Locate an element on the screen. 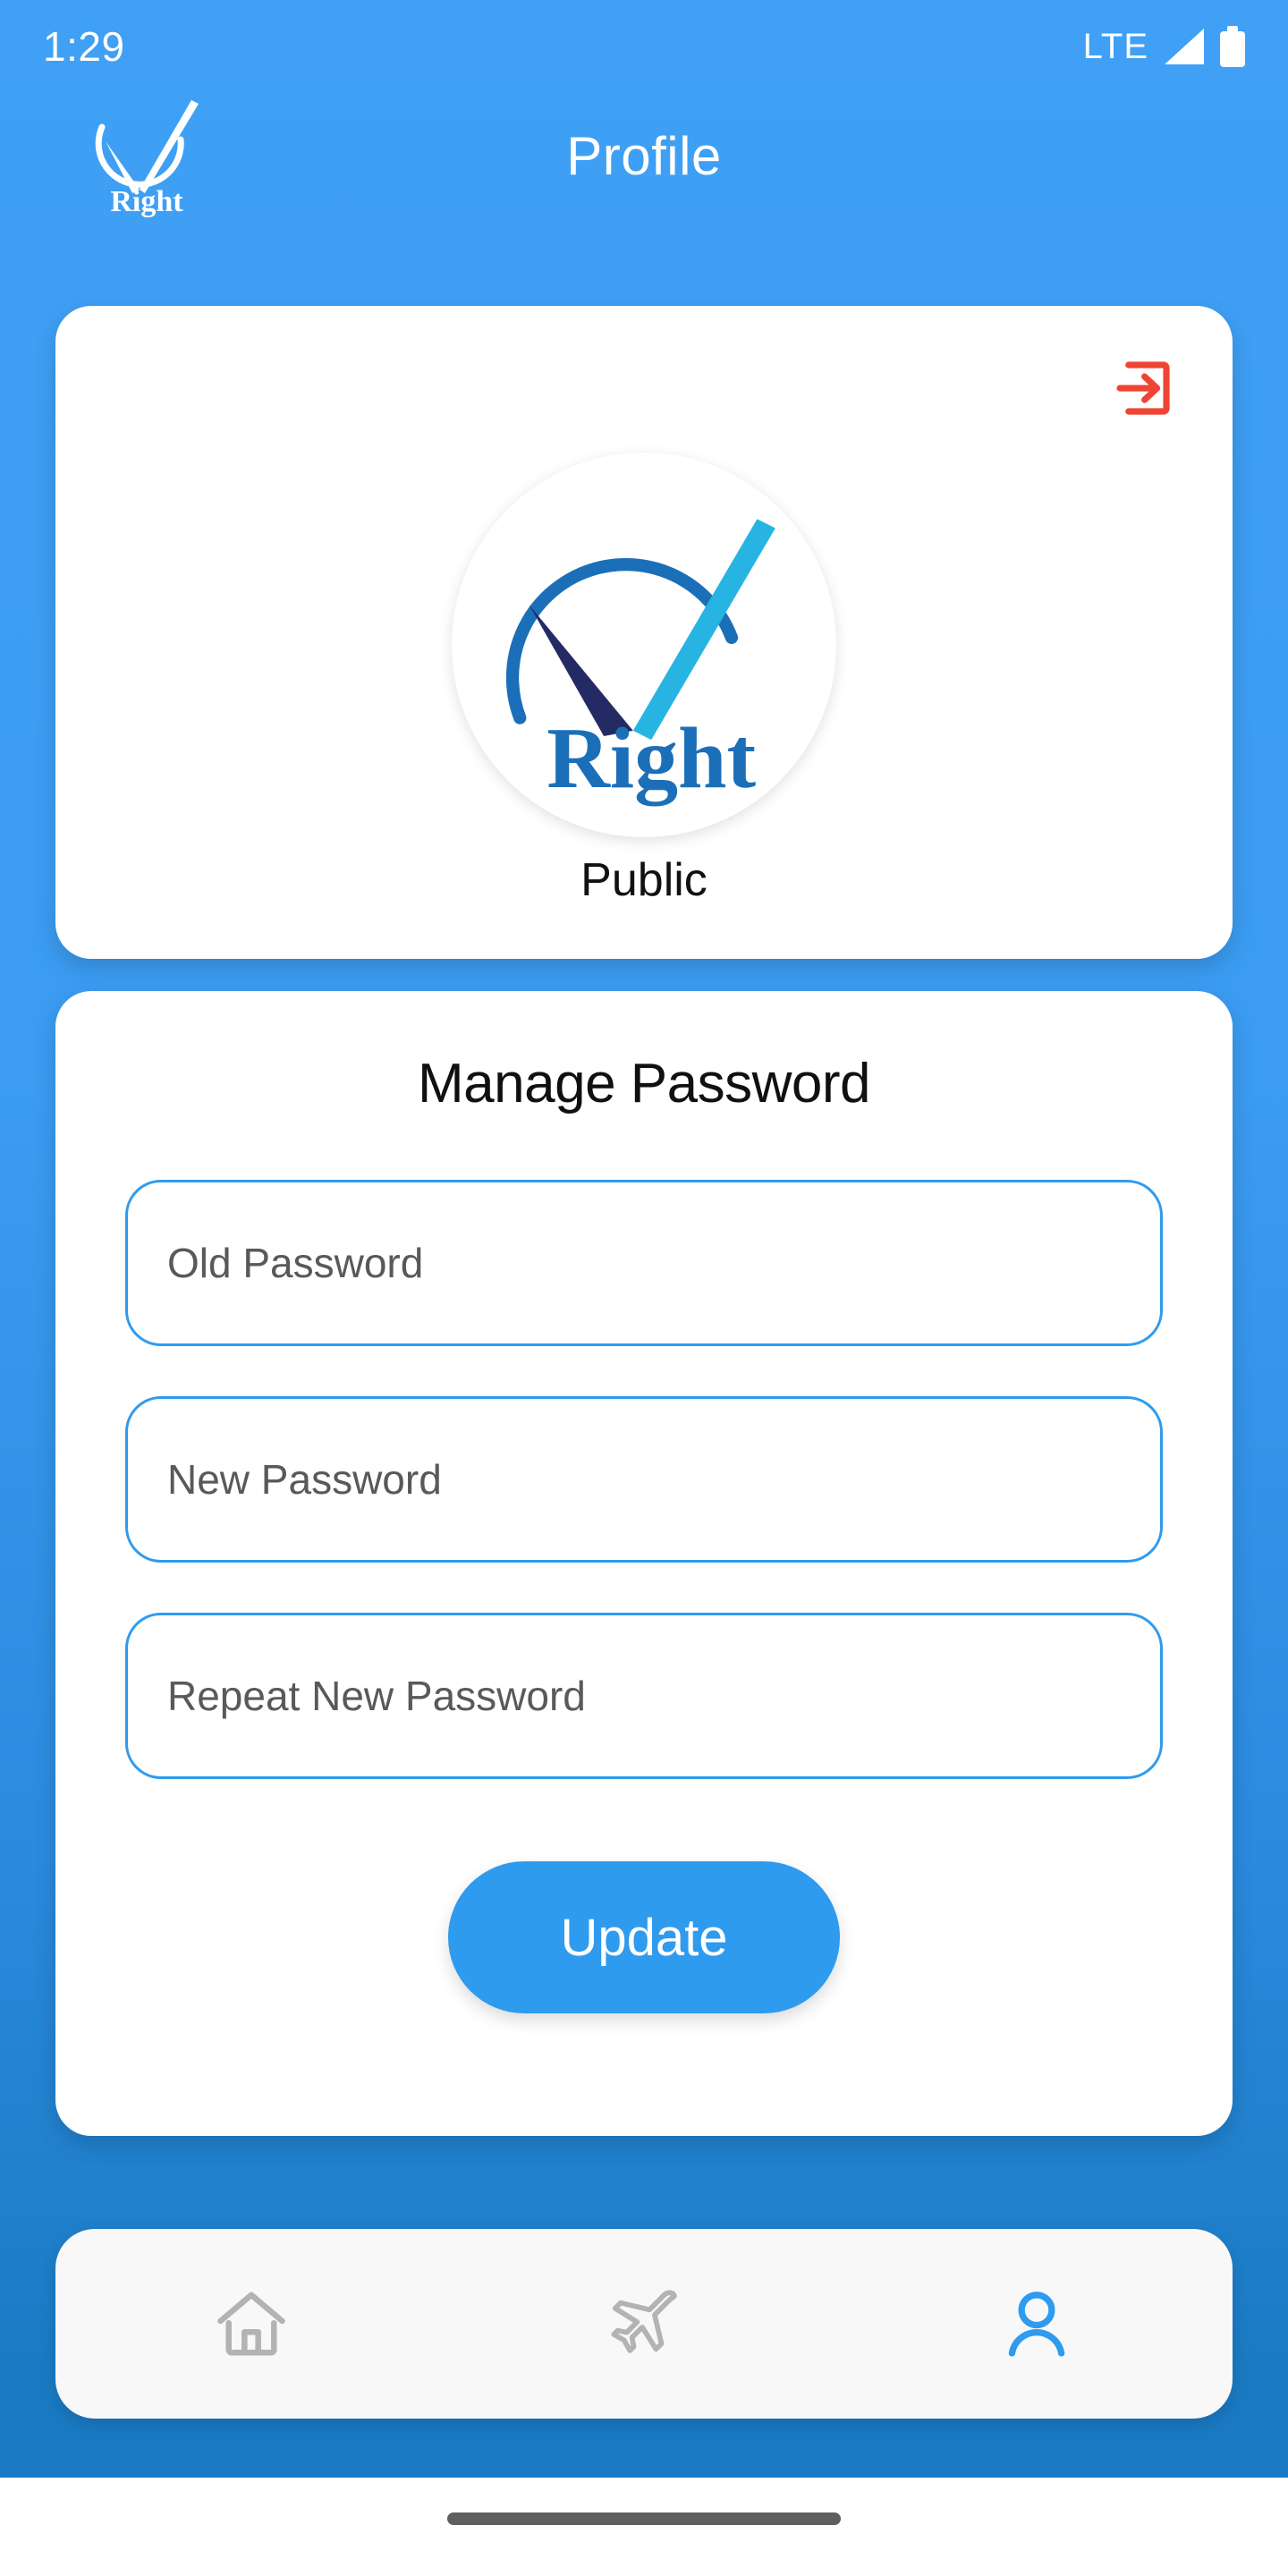 The image size is (1288, 2576). nav-item-home is located at coordinates (251, 2324).